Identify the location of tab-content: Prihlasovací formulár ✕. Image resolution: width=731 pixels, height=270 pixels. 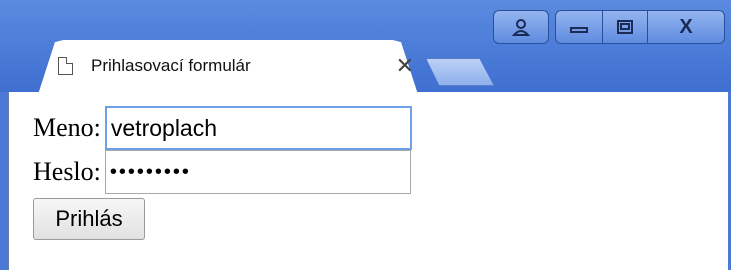
(238, 66).